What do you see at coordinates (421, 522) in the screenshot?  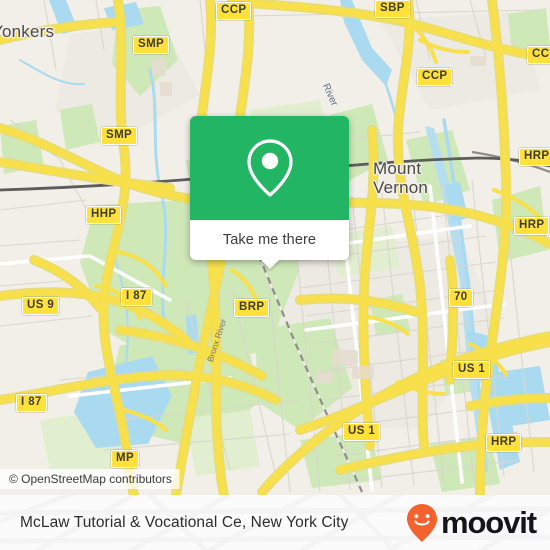 I see `moovit-pin-smiley-icon` at bounding box center [421, 522].